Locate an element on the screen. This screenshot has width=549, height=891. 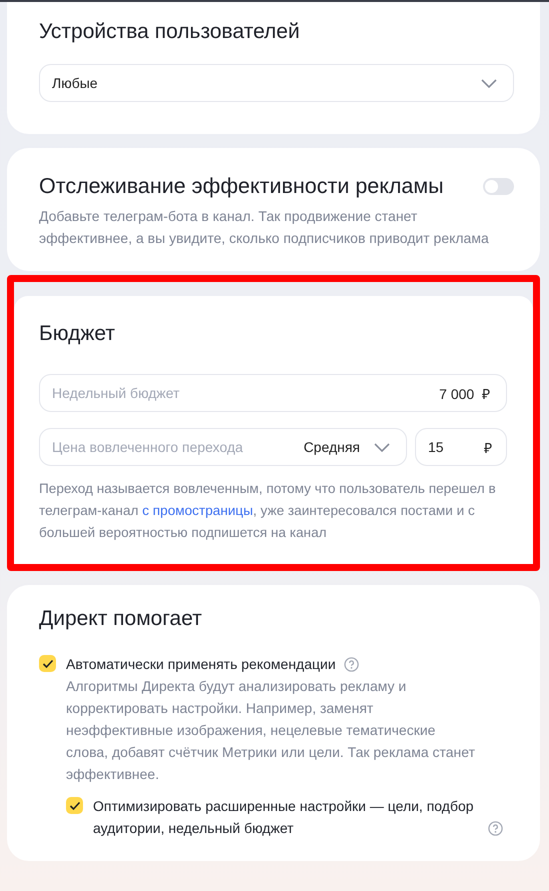
section-description: Добавьте телеграм-бота в канал. Так продвижение станет эффективнее, а вы увидите, сколько подписчиков приводит реклама is located at coordinates (264, 227).